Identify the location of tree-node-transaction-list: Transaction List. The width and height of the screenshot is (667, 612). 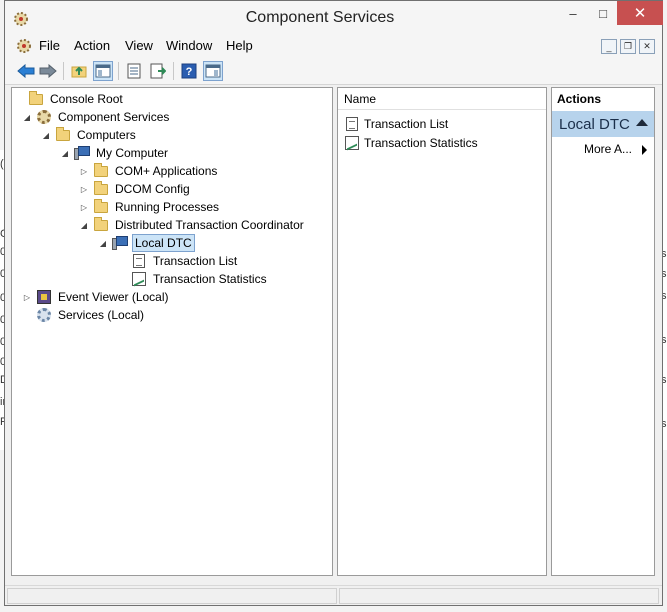
(178, 261).